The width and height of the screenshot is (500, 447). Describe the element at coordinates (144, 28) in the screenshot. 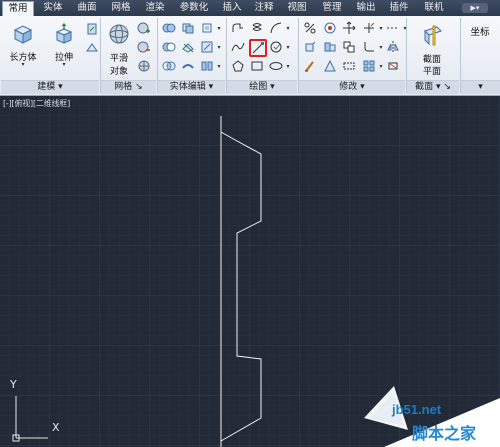

I see `mesh-smooth-more-button` at that location.